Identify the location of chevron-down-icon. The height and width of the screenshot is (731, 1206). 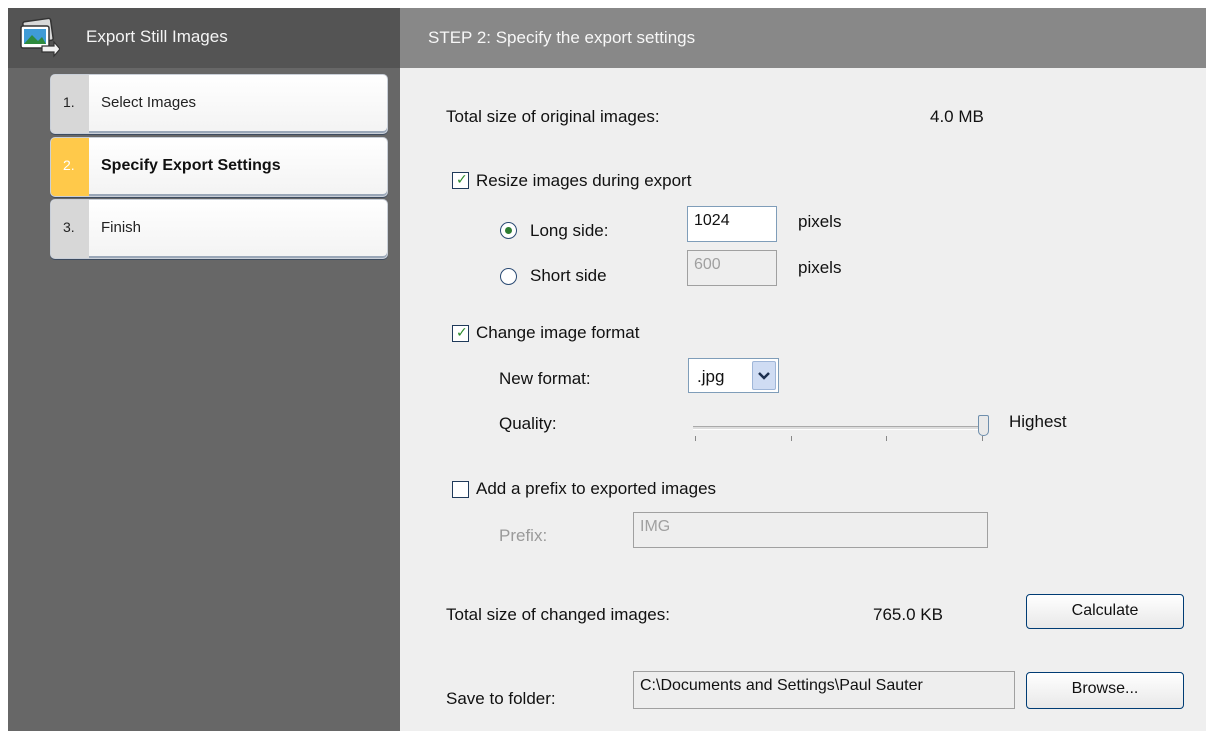
(764, 375).